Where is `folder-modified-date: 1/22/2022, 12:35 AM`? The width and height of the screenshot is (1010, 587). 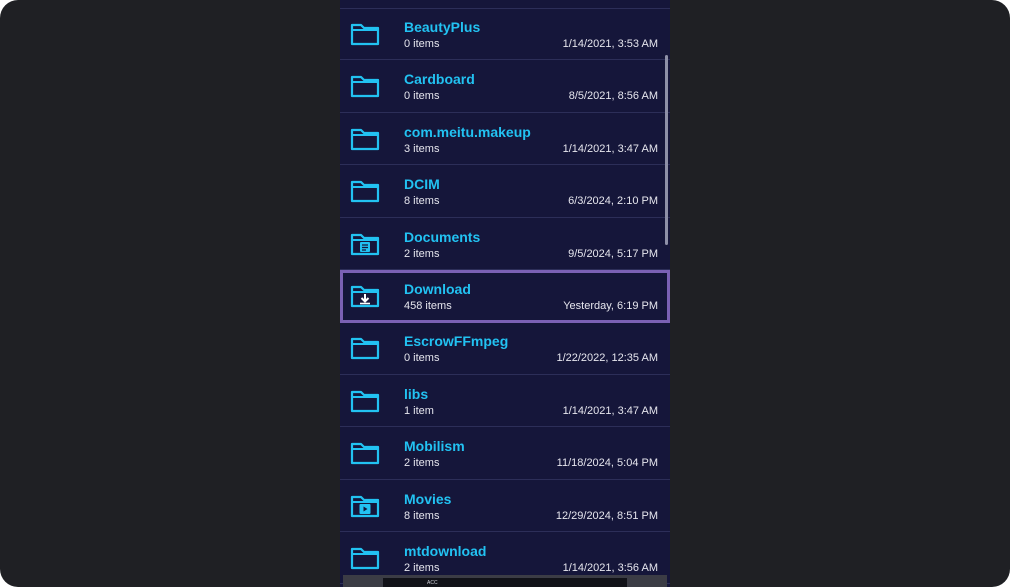
folder-modified-date: 1/22/2022, 12:35 AM is located at coordinates (607, 358).